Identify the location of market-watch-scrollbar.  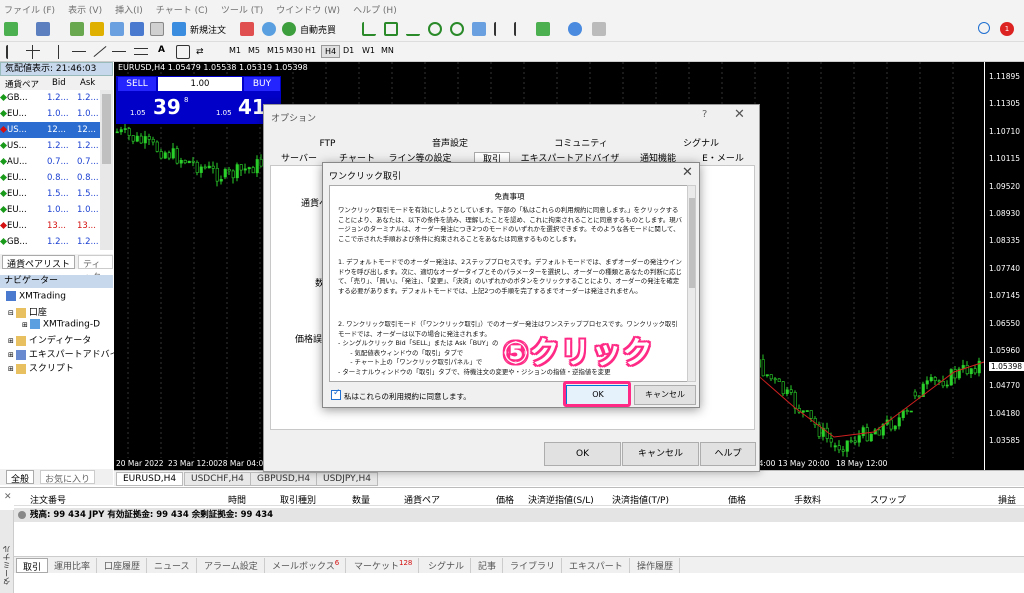
(106, 170).